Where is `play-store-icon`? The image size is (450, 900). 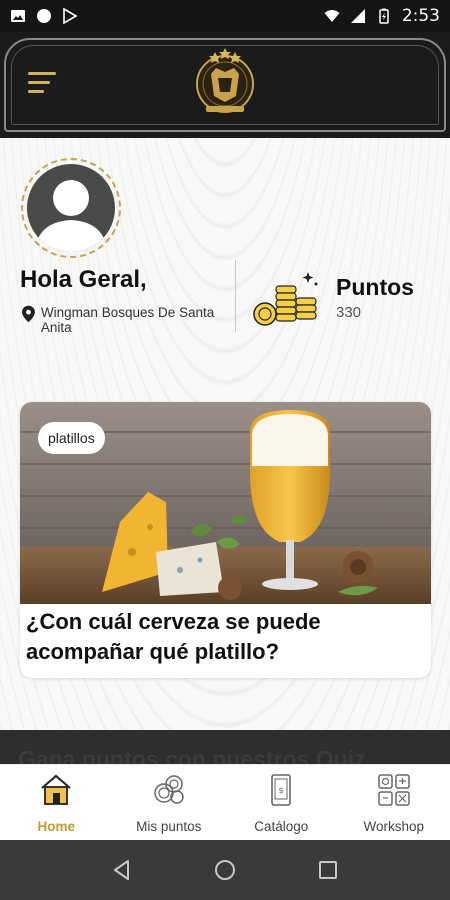
play-store-icon is located at coordinates (70, 16).